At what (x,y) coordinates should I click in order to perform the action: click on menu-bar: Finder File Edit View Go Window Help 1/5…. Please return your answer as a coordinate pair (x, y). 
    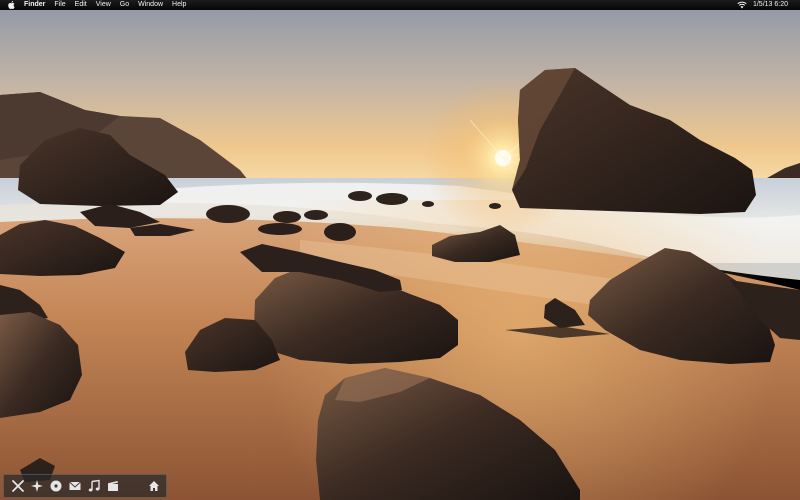
    Looking at the image, I should click on (400, 5).